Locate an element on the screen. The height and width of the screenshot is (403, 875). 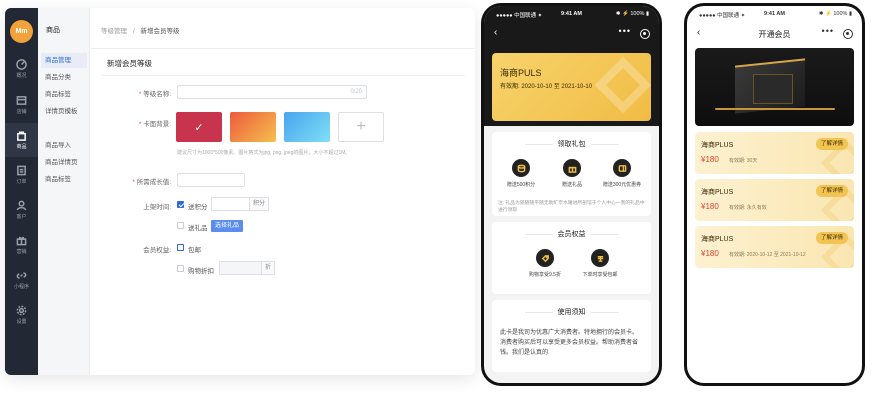
battery-text: ✱ ⚡ 100% ▮ is located at coordinates (835, 14).